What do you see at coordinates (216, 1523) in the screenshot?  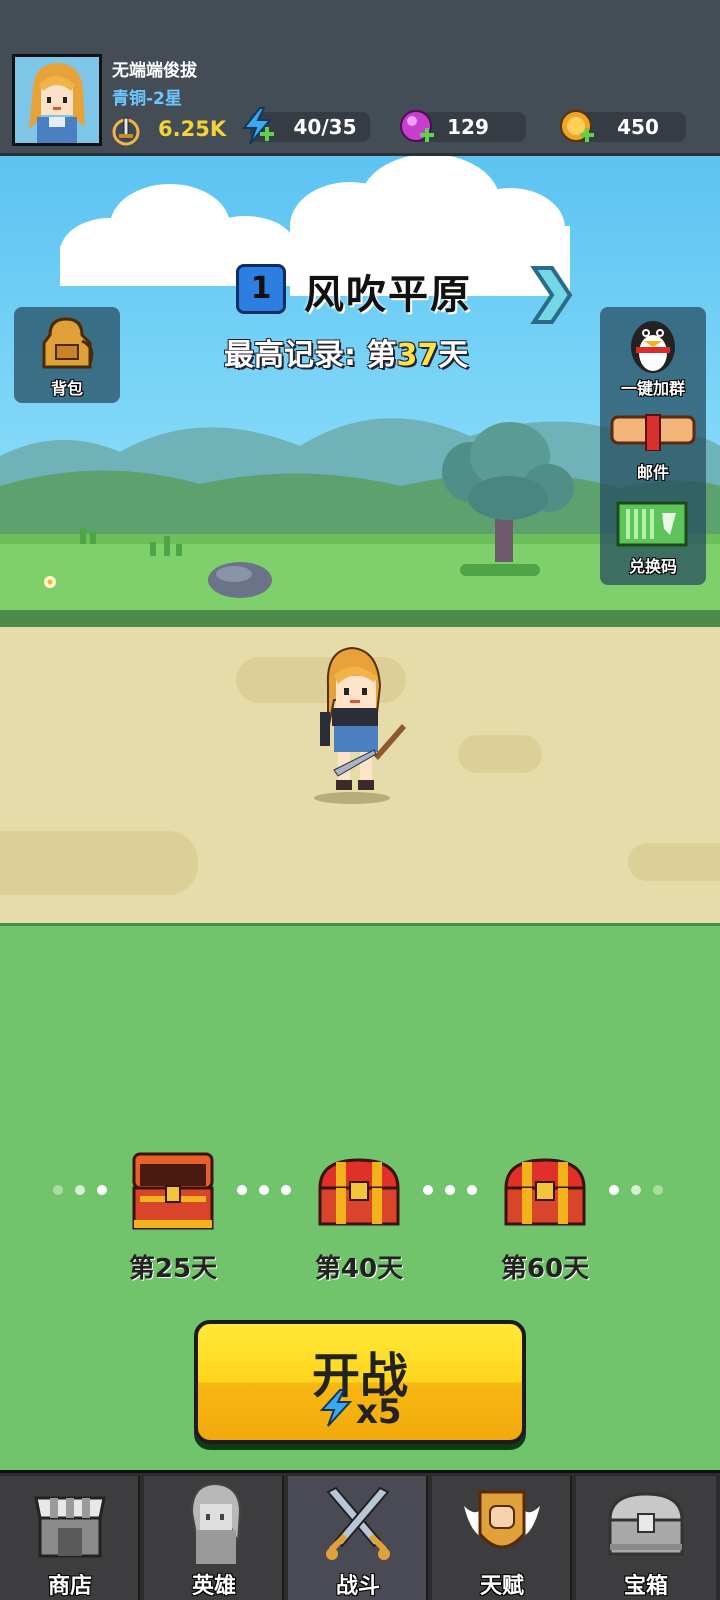 I see `hero-icon` at bounding box center [216, 1523].